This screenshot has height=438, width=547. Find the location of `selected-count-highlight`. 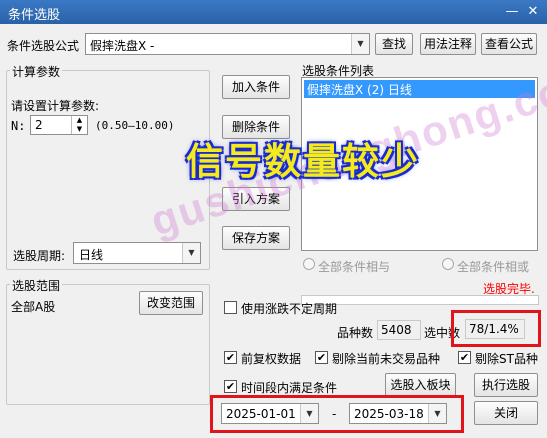

selected-count-highlight is located at coordinates (496, 328).